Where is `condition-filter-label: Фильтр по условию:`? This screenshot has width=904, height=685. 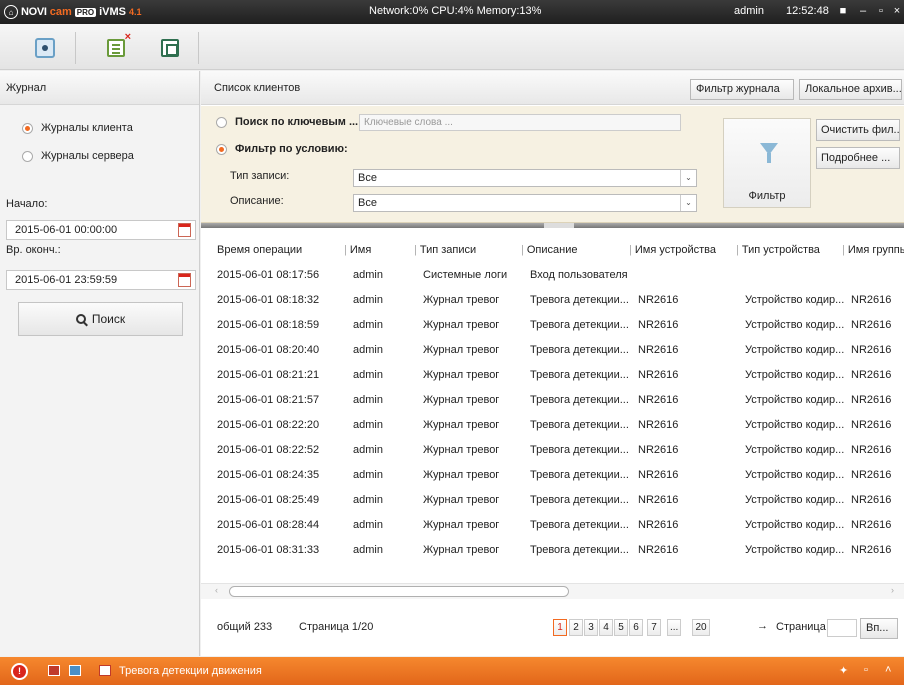
condition-filter-label: Фильтр по условию: is located at coordinates (291, 149).